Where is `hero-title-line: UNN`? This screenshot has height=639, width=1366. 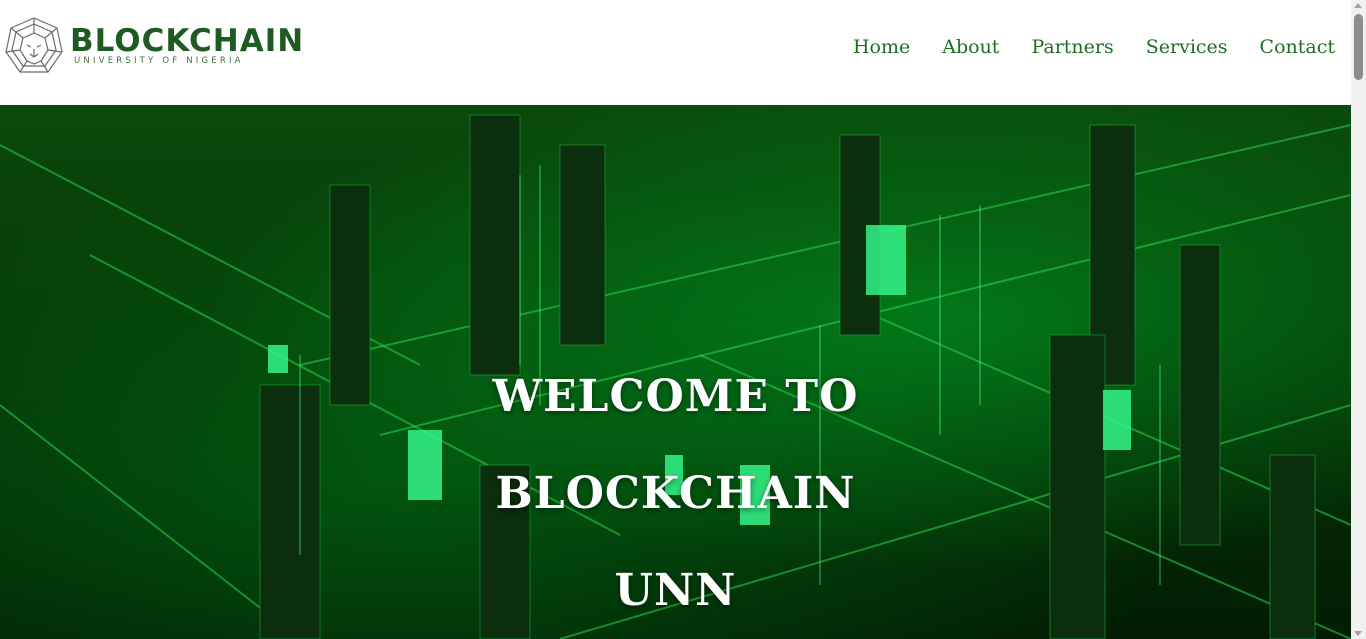
hero-title-line: UNN is located at coordinates (675, 591).